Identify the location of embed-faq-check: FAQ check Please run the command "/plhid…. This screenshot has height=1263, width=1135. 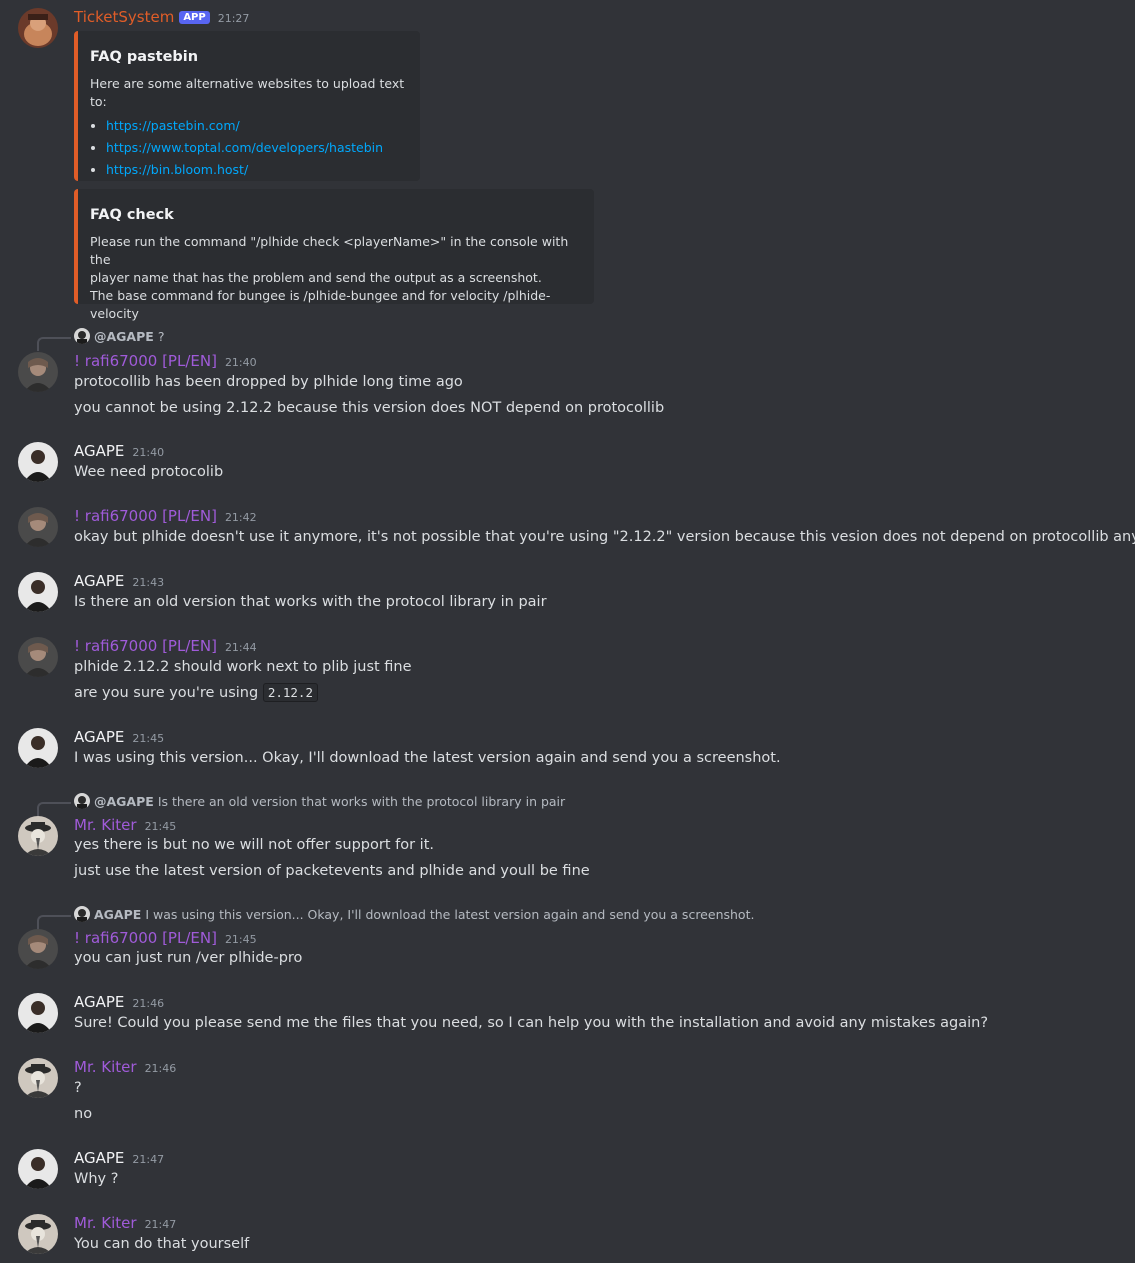
(334, 255).